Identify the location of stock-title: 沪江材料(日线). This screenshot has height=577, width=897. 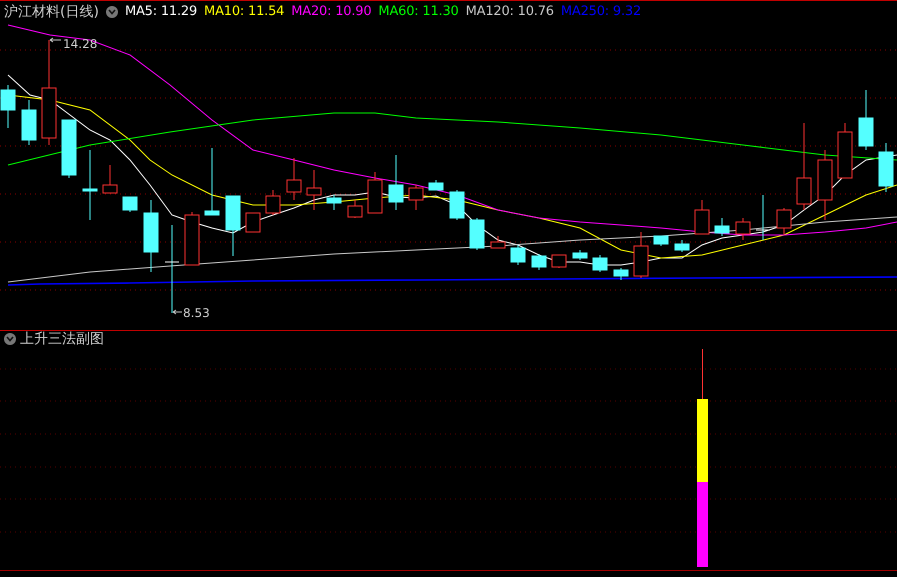
(51, 11).